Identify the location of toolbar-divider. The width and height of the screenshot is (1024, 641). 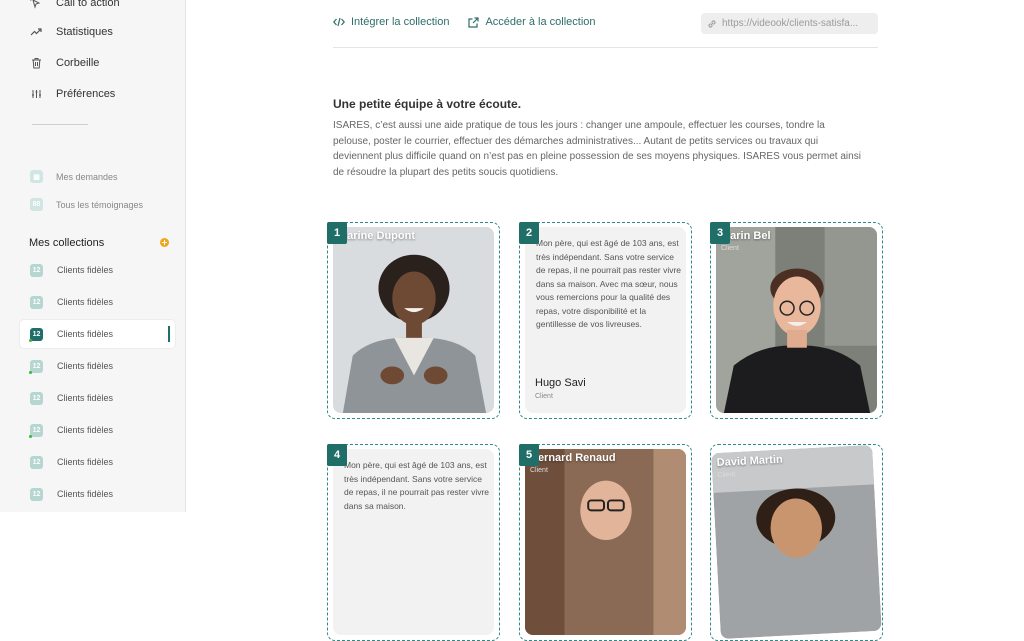
(605, 47).